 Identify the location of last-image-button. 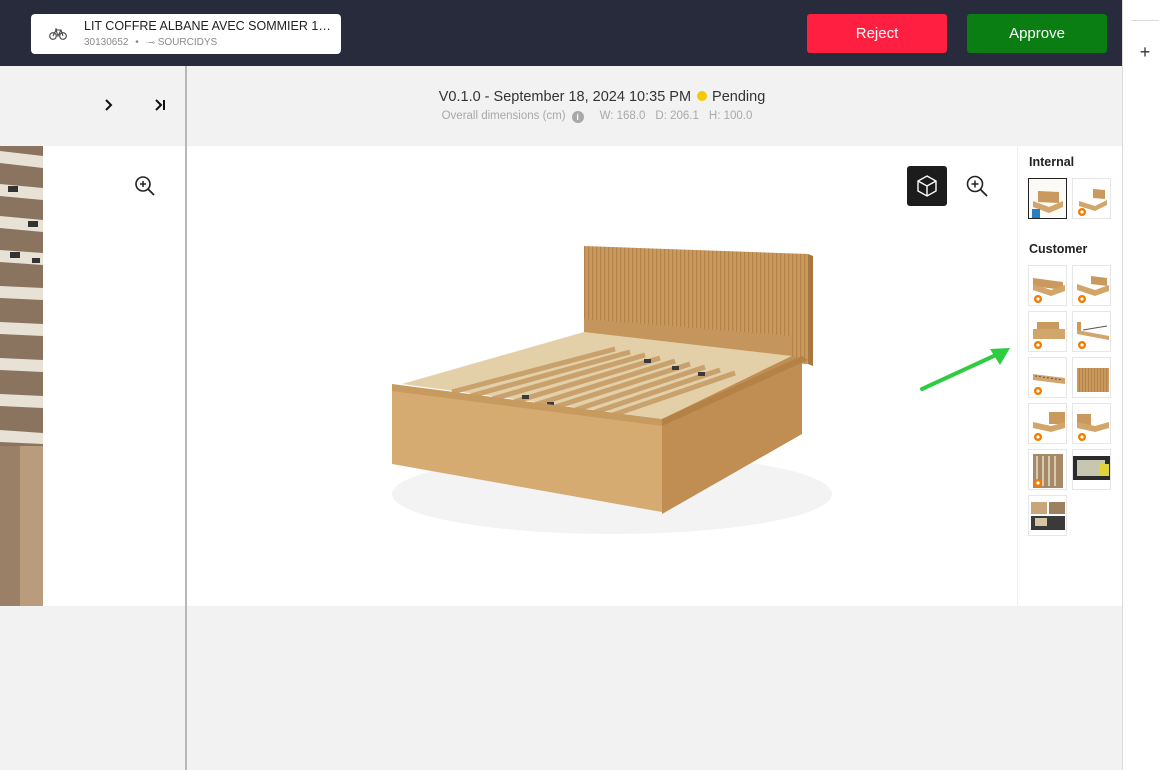
(161, 105).